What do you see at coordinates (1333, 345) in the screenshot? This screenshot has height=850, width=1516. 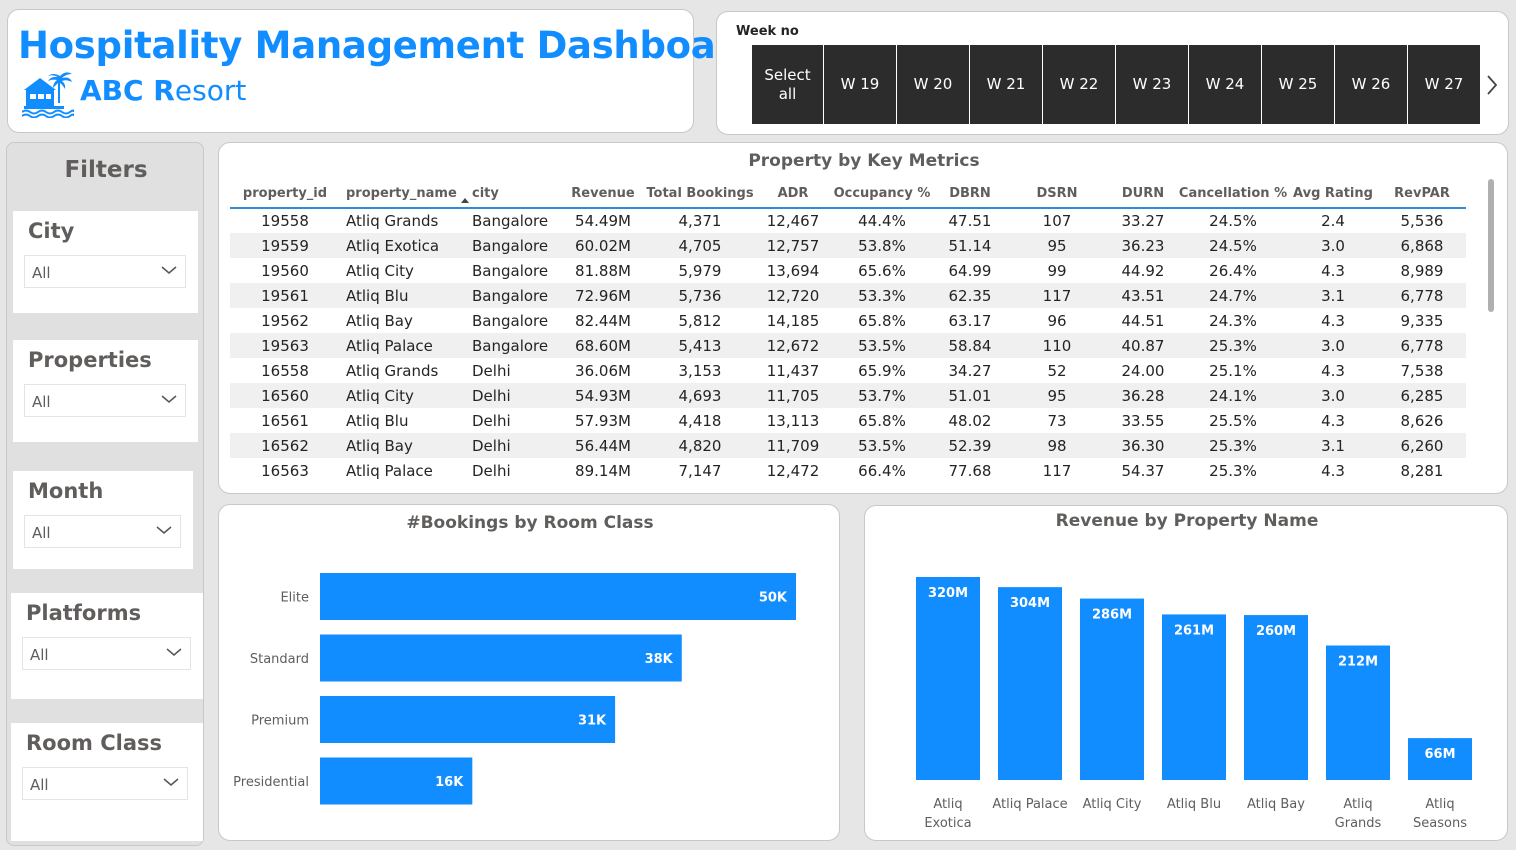 I see `table-cell: 3.0` at bounding box center [1333, 345].